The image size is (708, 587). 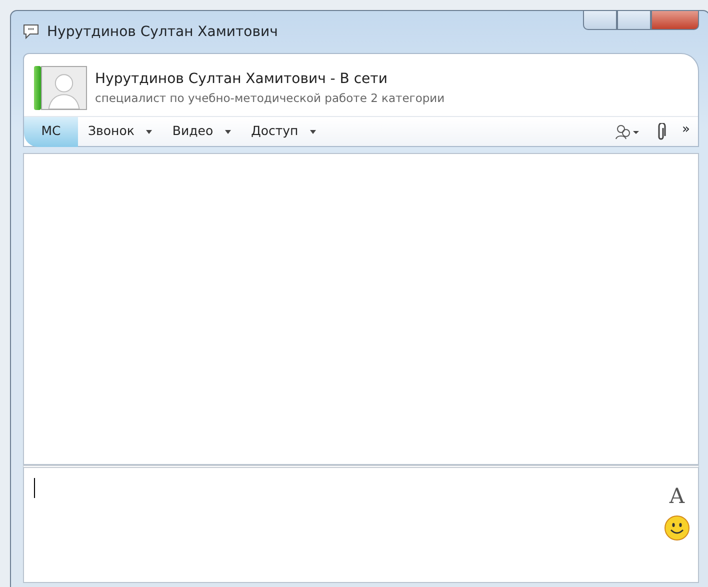 I want to click on toolbar-tab: МС, so click(x=51, y=131).